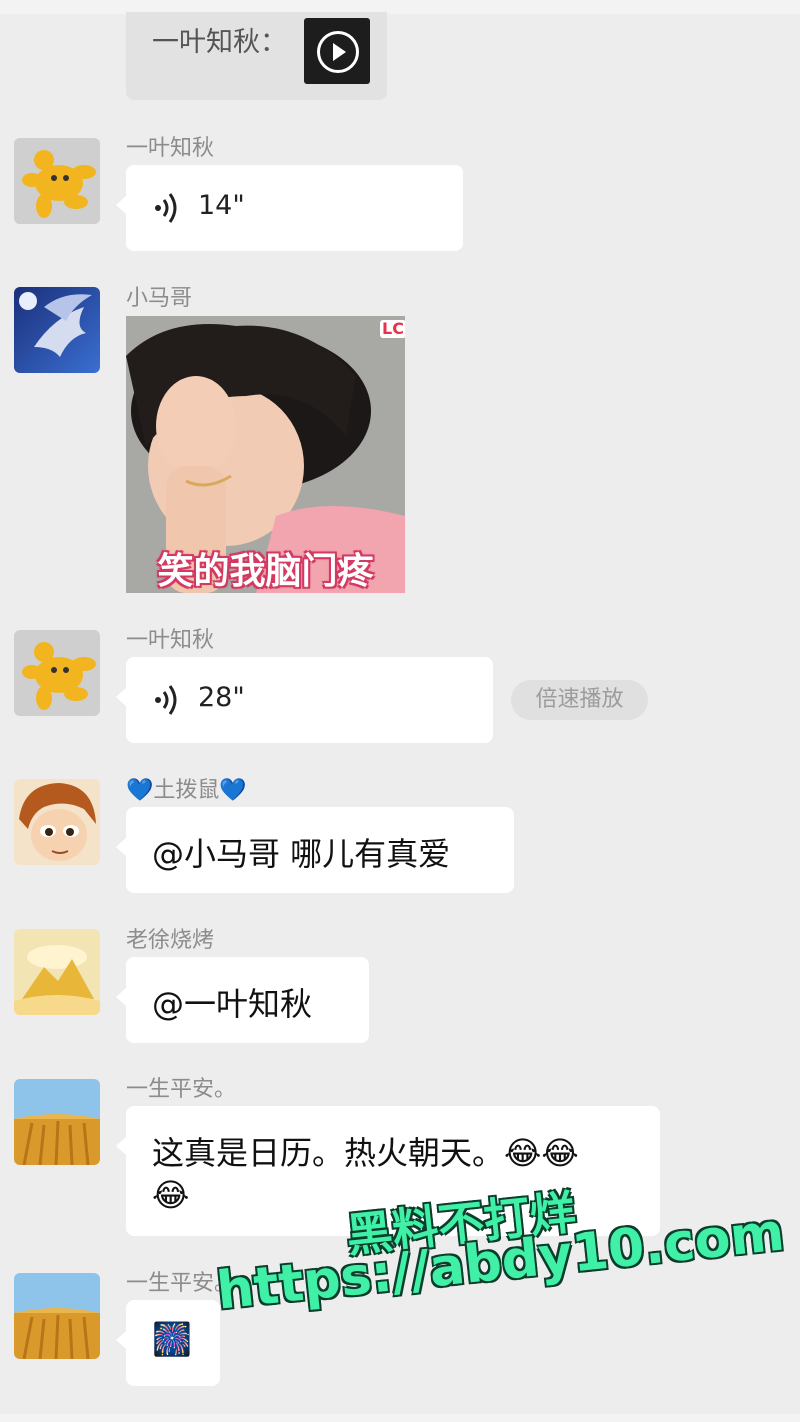 This screenshot has height=1422, width=800. Describe the element at coordinates (219, 42) in the screenshot. I see `quoted-sender-text: 一叶知秋：` at that location.